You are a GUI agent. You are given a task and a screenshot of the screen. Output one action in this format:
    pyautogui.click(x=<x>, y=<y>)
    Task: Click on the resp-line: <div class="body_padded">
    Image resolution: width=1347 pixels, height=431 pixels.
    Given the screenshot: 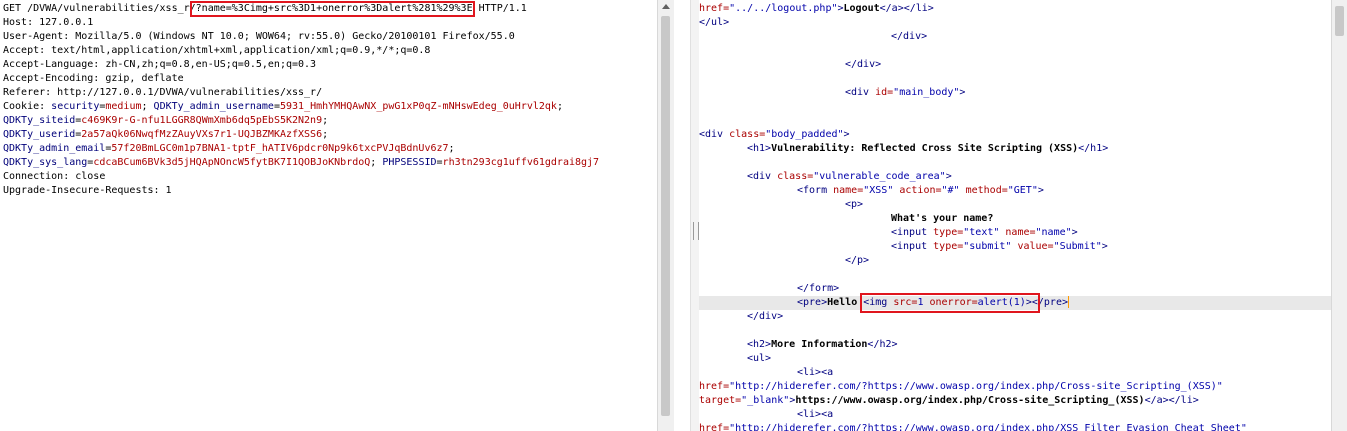 What is the action you would take?
    pyautogui.click(x=774, y=134)
    